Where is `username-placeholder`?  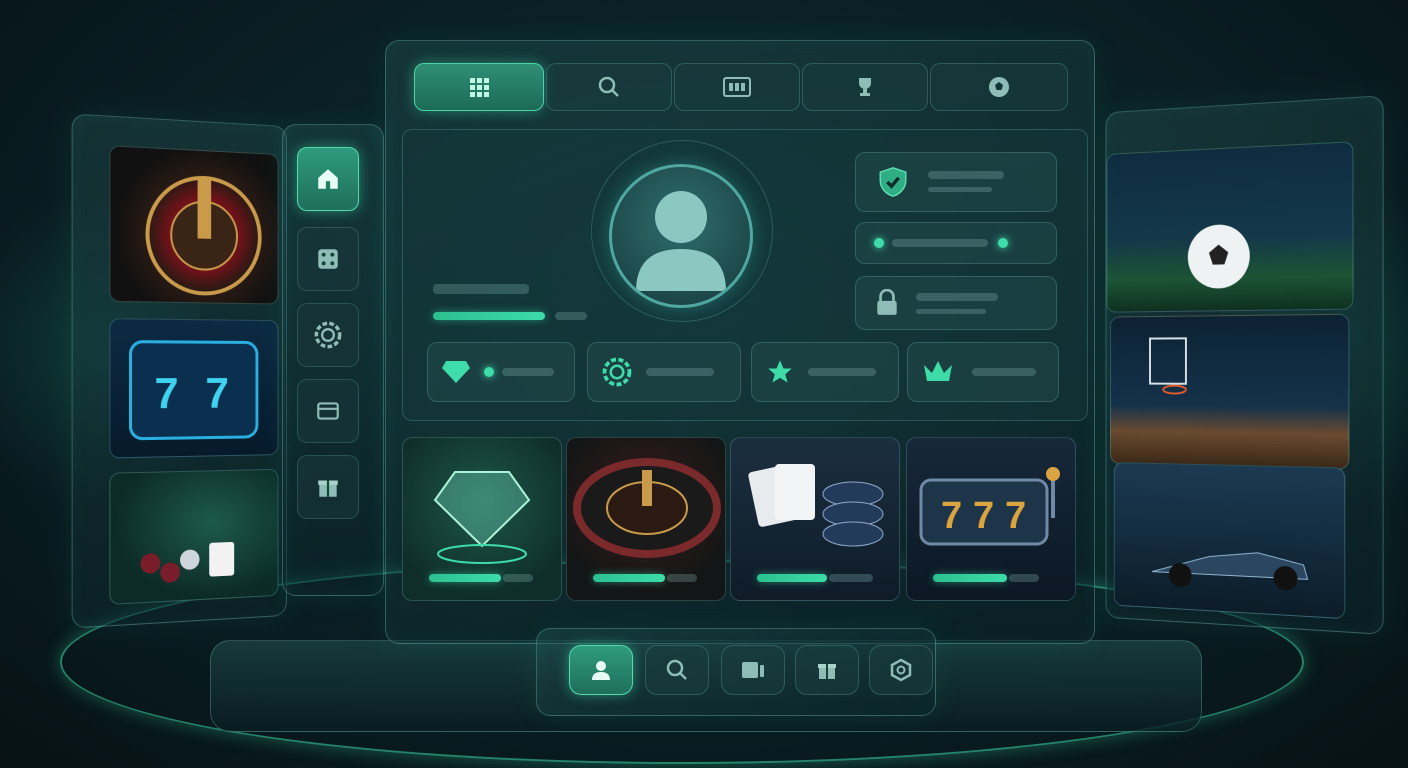 username-placeholder is located at coordinates (481, 289).